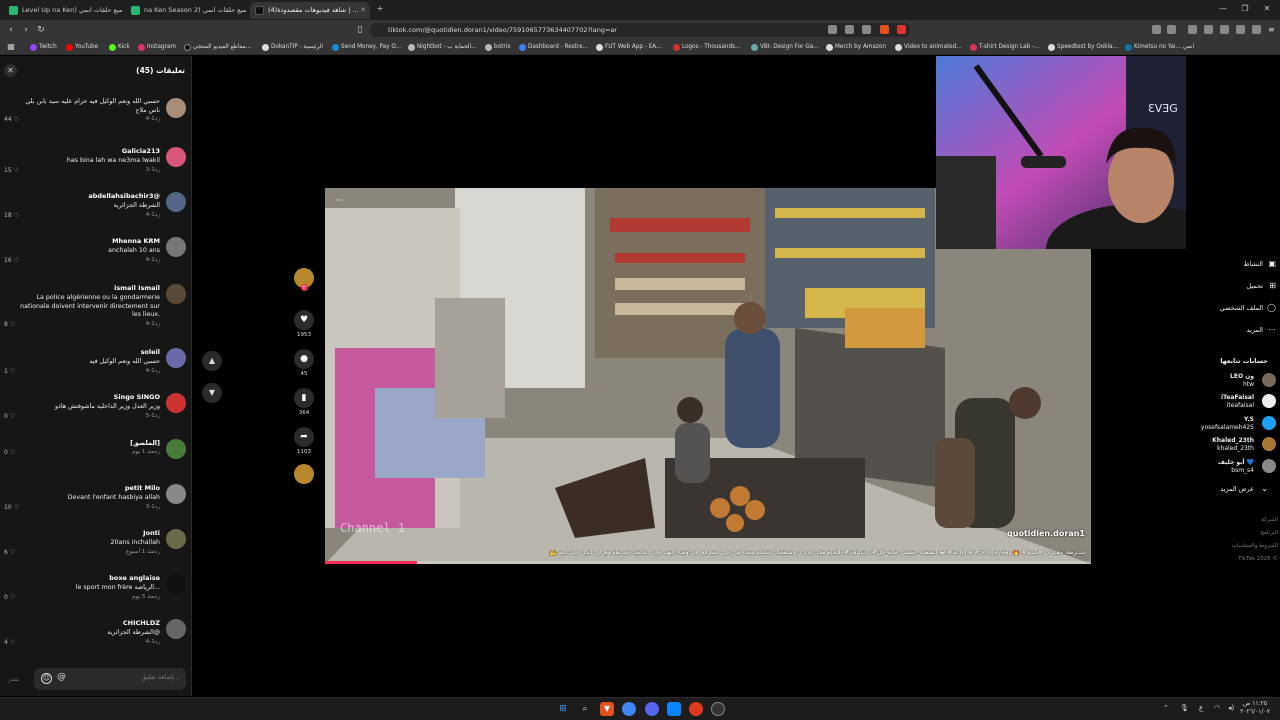  I want to click on comment-username: ismail Ismail, so click(137, 288).